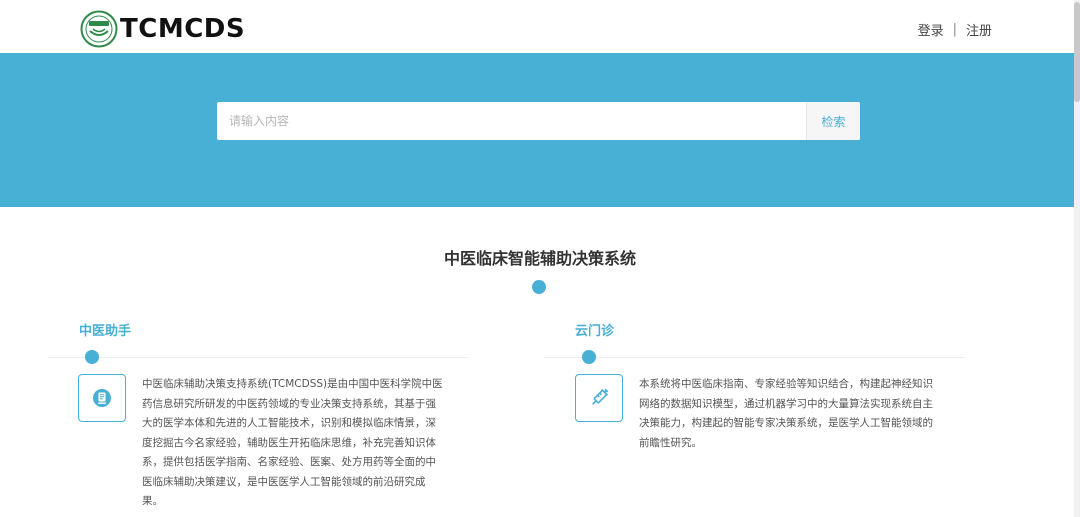  Describe the element at coordinates (539, 287) in the screenshot. I see `title-dot` at that location.